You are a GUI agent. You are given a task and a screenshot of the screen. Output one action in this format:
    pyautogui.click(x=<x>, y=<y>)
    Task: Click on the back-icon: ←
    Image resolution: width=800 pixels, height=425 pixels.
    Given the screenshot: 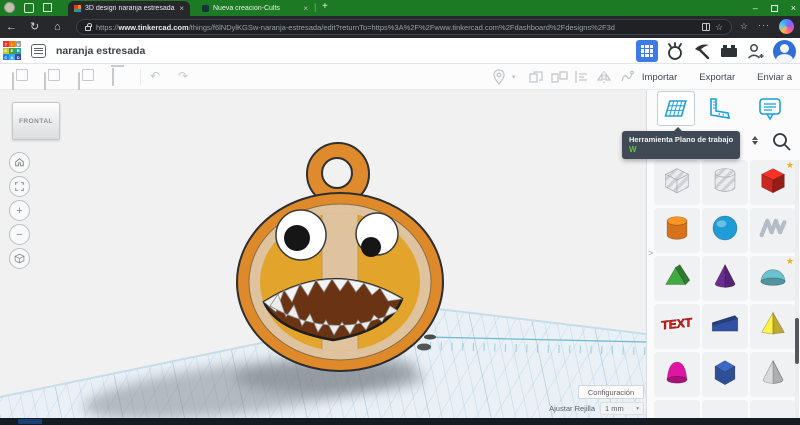 What is the action you would take?
    pyautogui.click(x=11, y=27)
    